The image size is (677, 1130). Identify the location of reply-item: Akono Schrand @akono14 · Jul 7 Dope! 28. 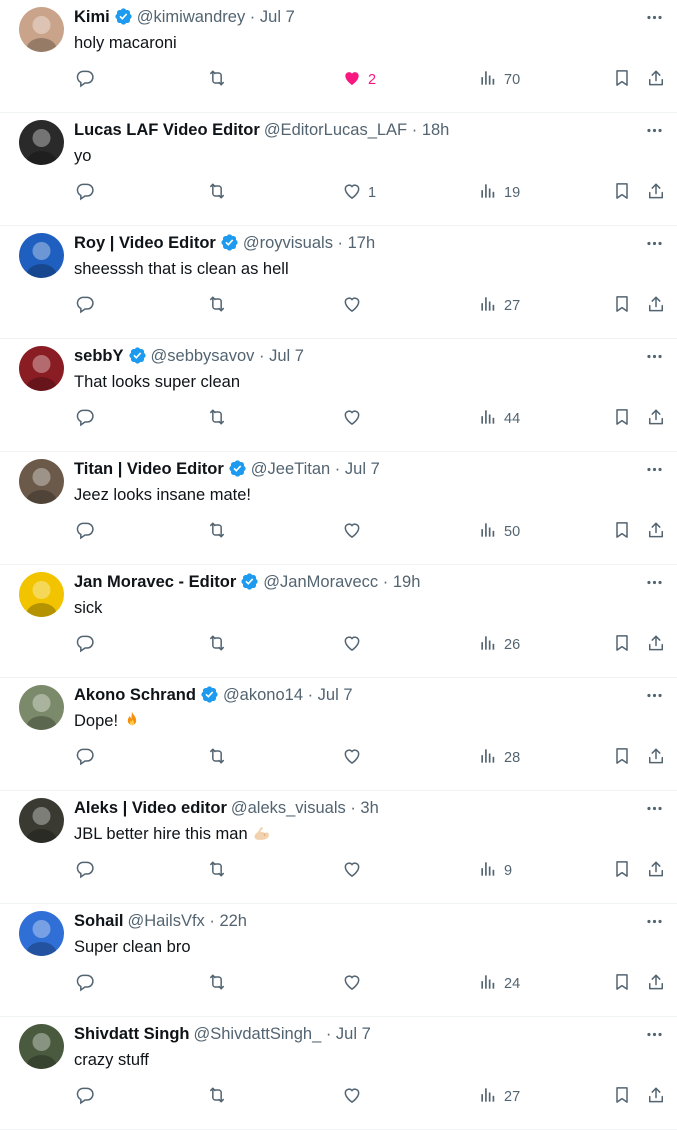
(338, 734).